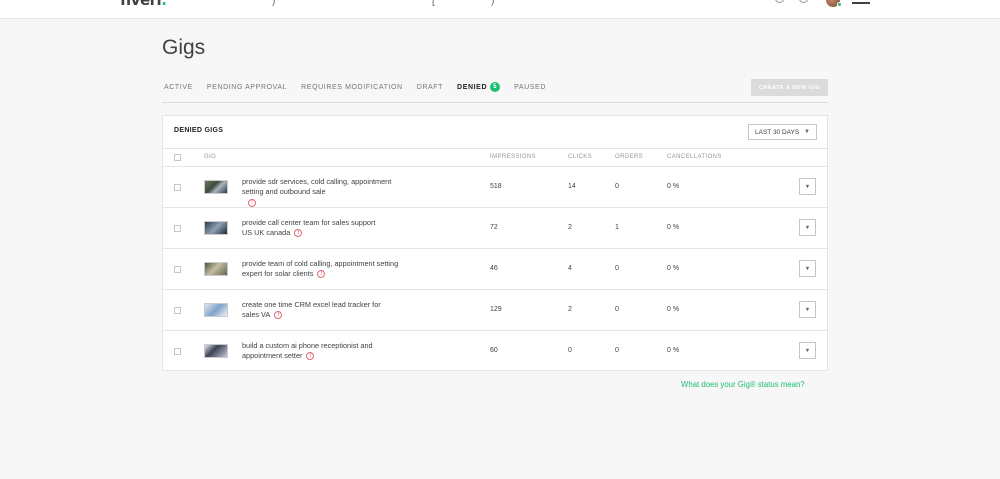 Image resolution: width=1000 pixels, height=479 pixels. I want to click on help-icon, so click(803, 1).